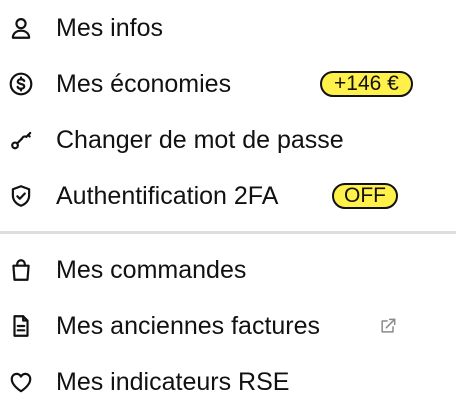 This screenshot has width=456, height=416. I want to click on menu-item-label: Mes commandes, so click(151, 270).